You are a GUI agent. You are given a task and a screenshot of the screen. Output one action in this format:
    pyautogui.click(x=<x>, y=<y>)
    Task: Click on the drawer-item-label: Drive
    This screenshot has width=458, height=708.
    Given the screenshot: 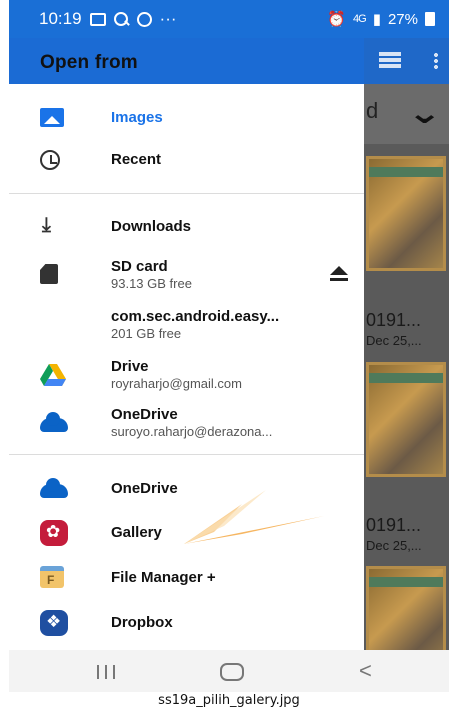 What is the action you would take?
    pyautogui.click(x=130, y=366)
    